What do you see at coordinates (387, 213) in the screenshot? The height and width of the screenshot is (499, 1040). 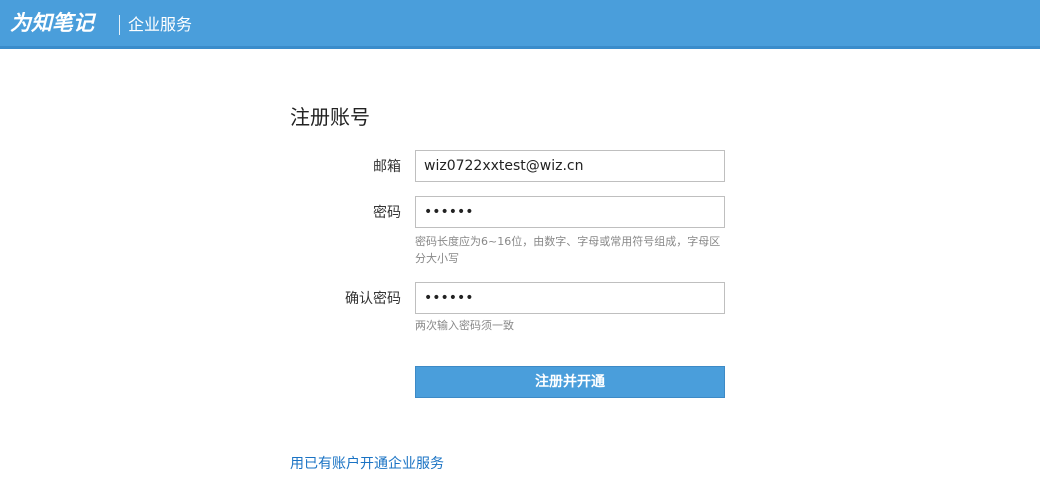 I see `password-label: 密码` at bounding box center [387, 213].